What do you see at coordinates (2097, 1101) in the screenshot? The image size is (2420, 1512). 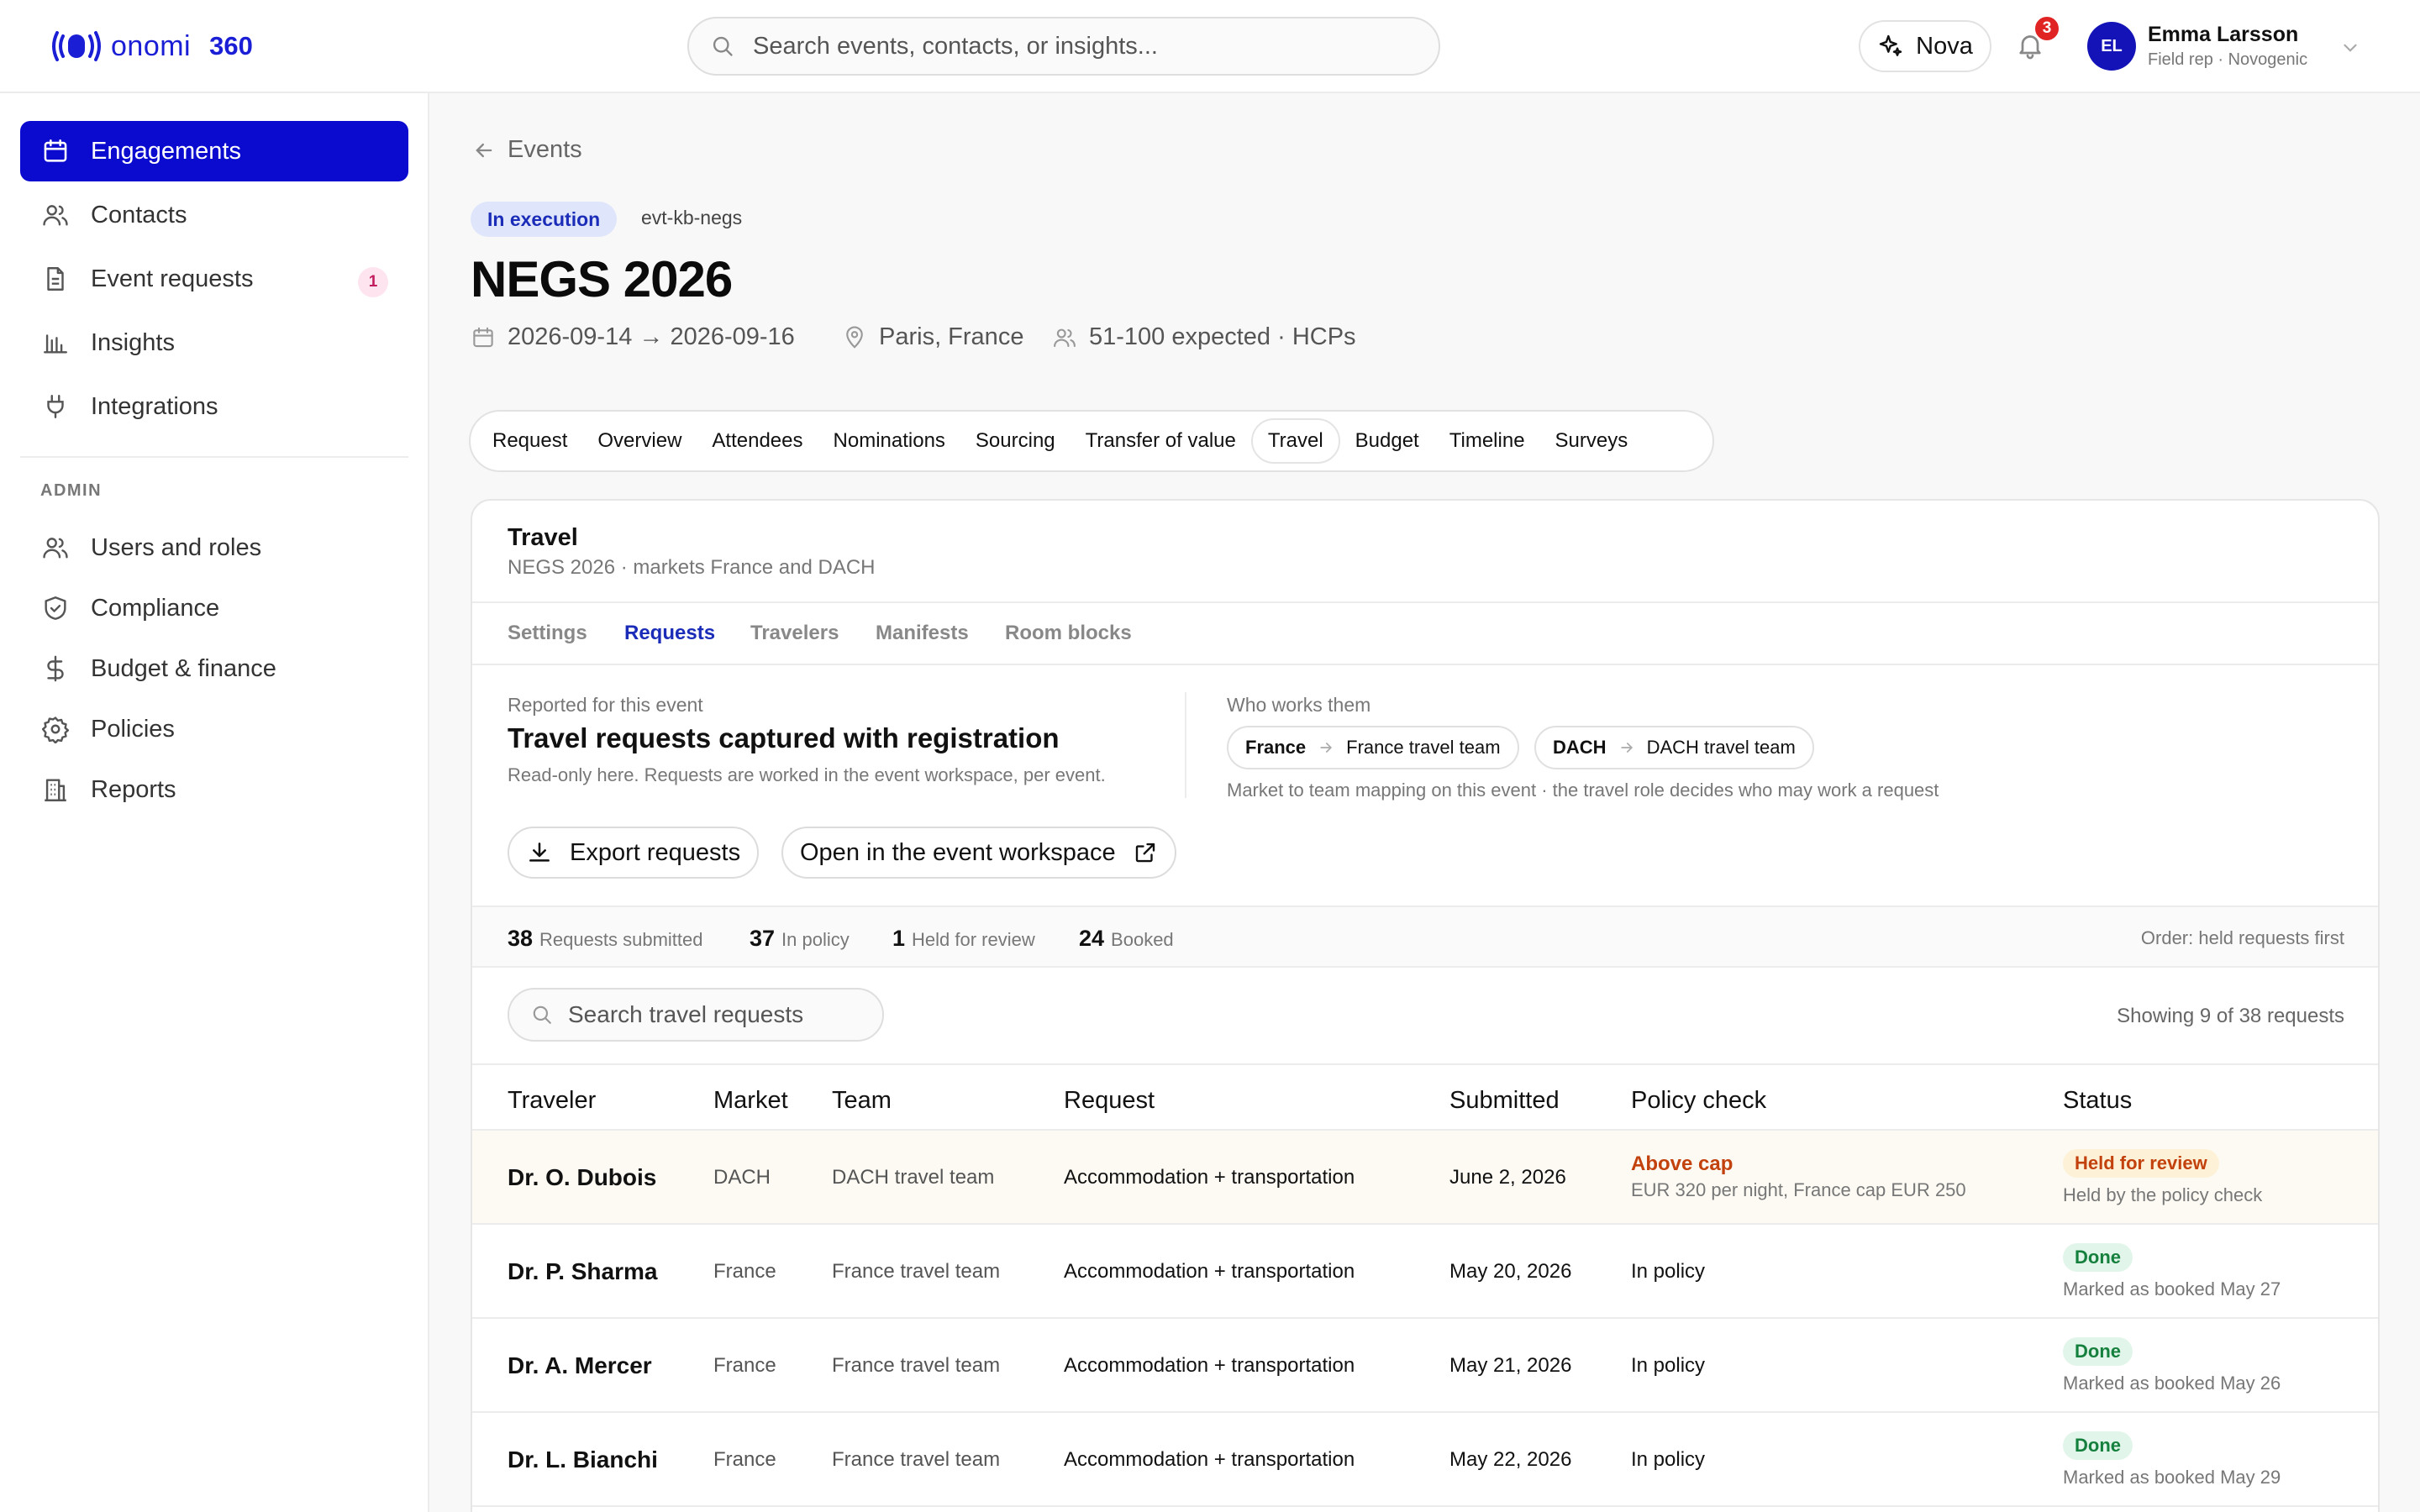 I see `column-header-status: Status` at bounding box center [2097, 1101].